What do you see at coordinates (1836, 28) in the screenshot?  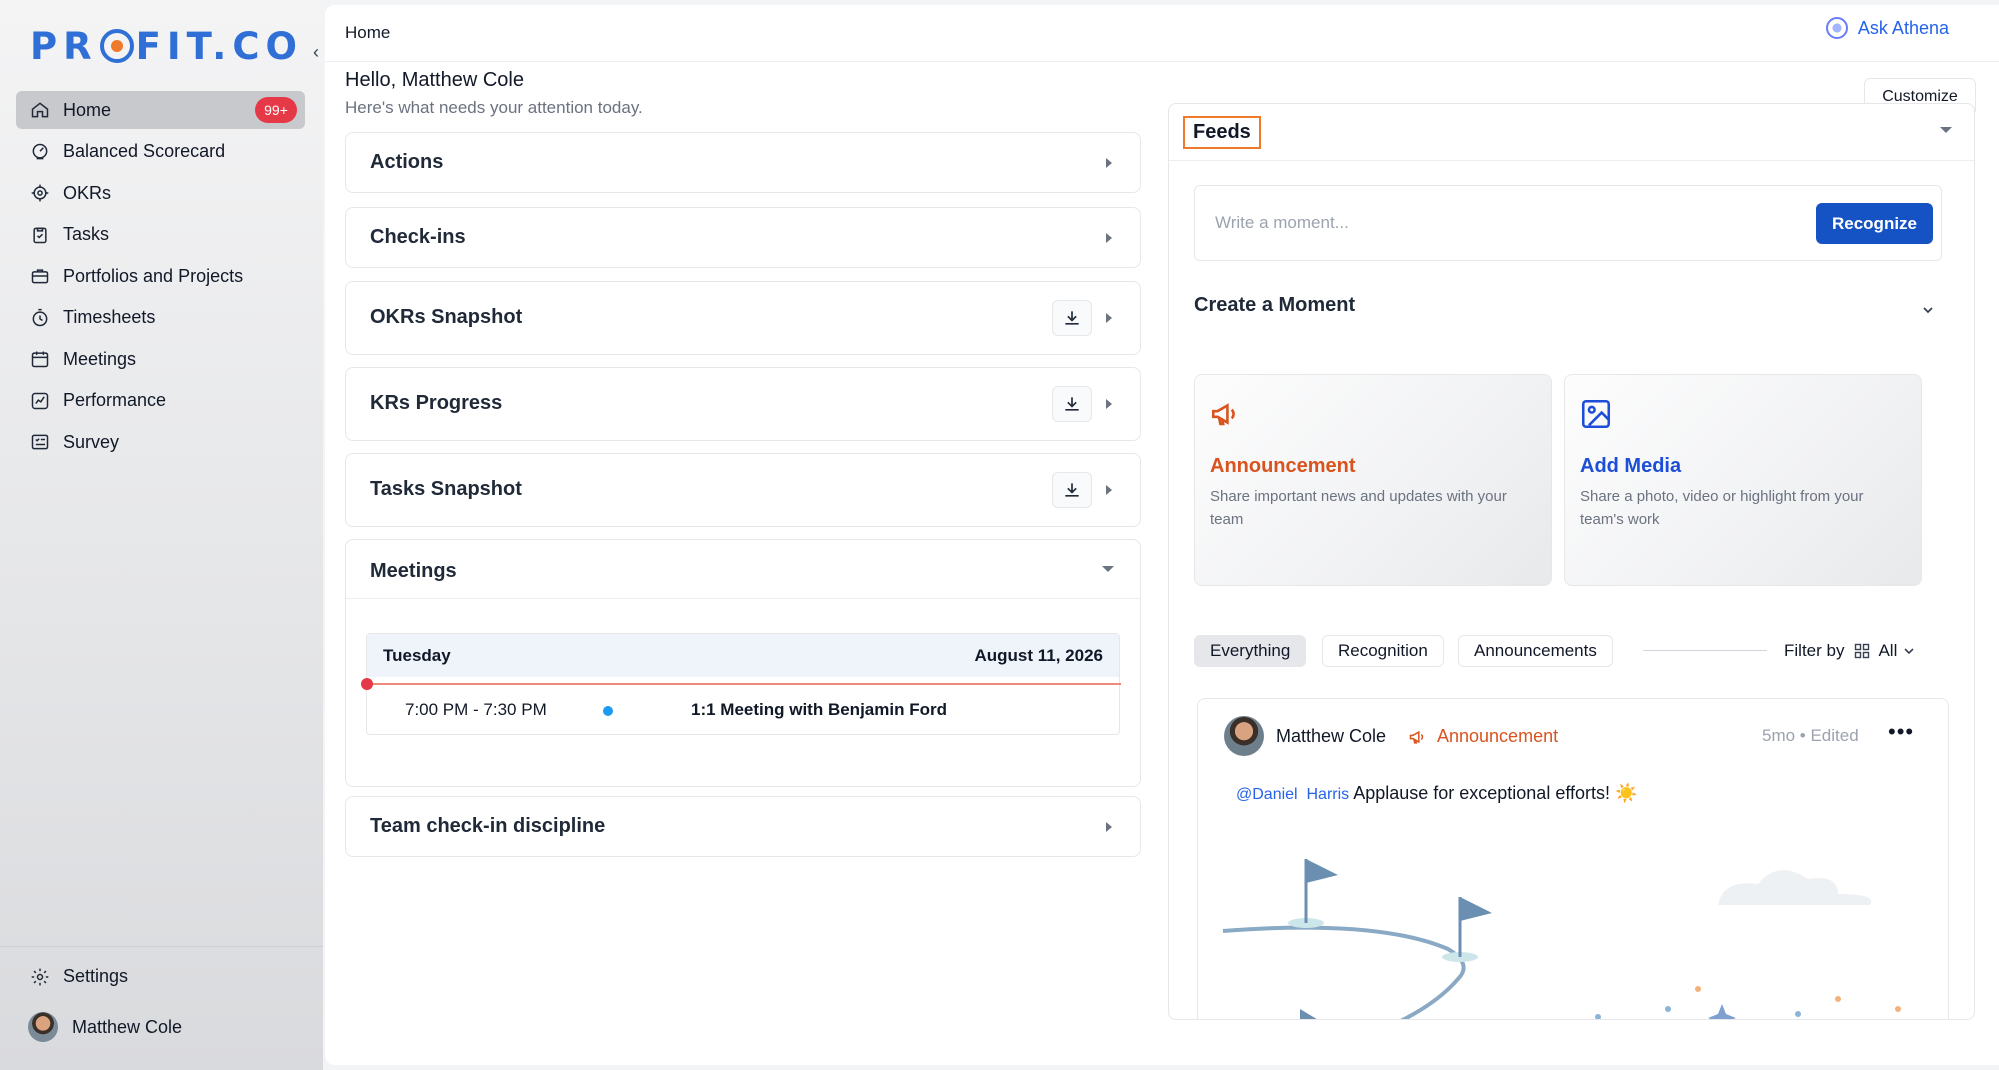 I see `athena-orb-icon` at bounding box center [1836, 28].